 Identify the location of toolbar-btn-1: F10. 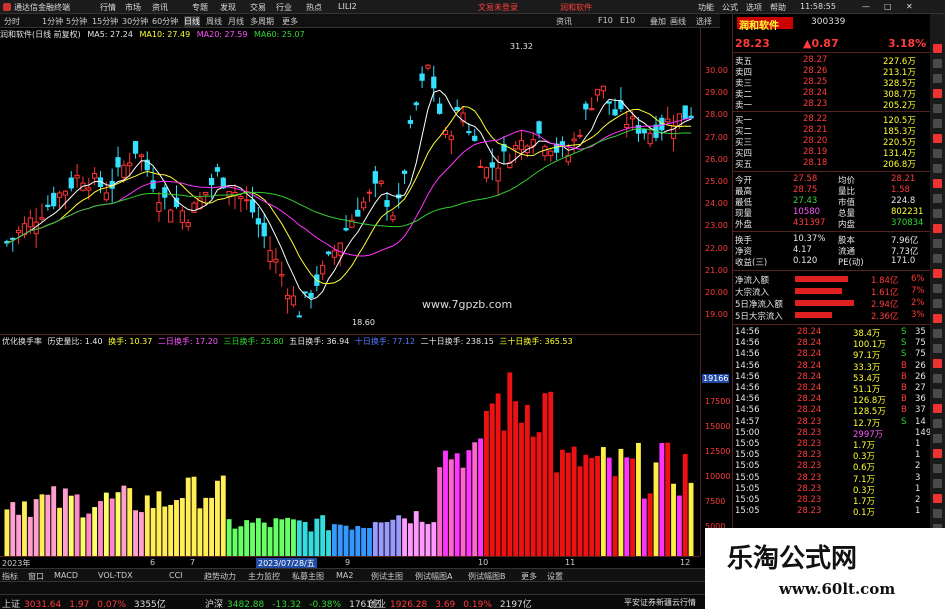
(605, 20).